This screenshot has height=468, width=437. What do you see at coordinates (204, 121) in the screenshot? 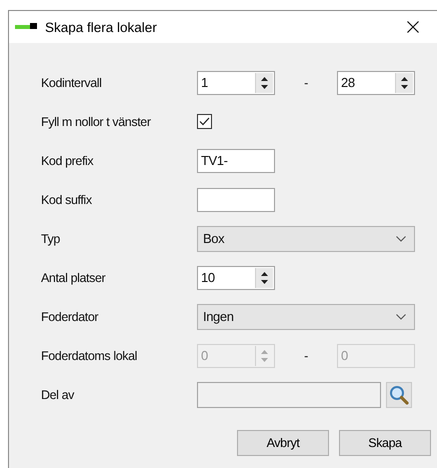
I see `checkbox` at bounding box center [204, 121].